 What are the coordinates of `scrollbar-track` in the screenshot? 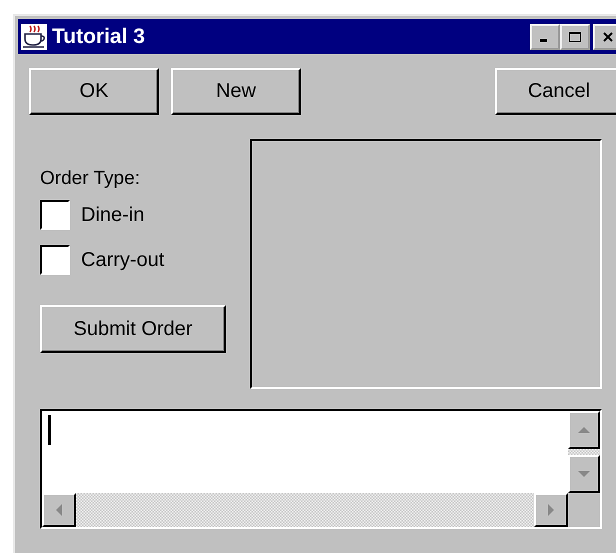 It's located at (584, 452).